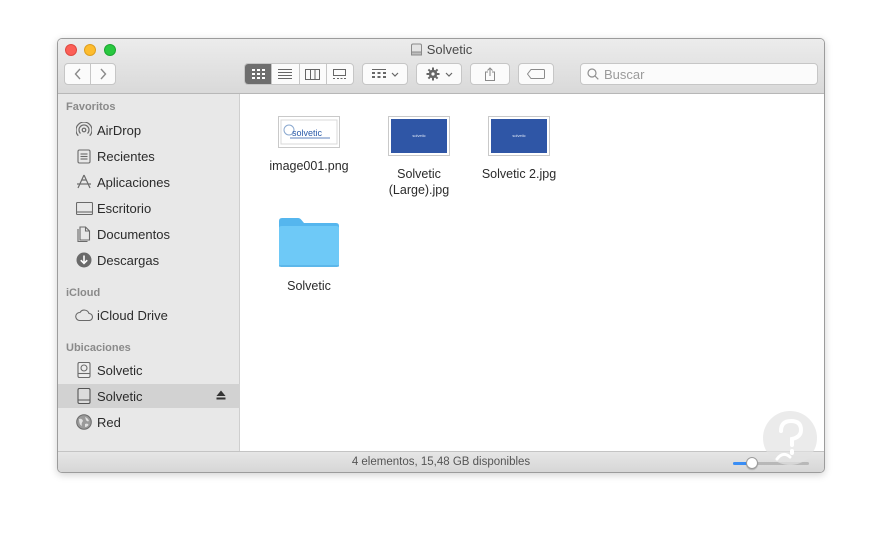 The width and height of the screenshot is (882, 548). I want to click on sidebar-header-ubicaciones: Ubicaciones, so click(98, 348).